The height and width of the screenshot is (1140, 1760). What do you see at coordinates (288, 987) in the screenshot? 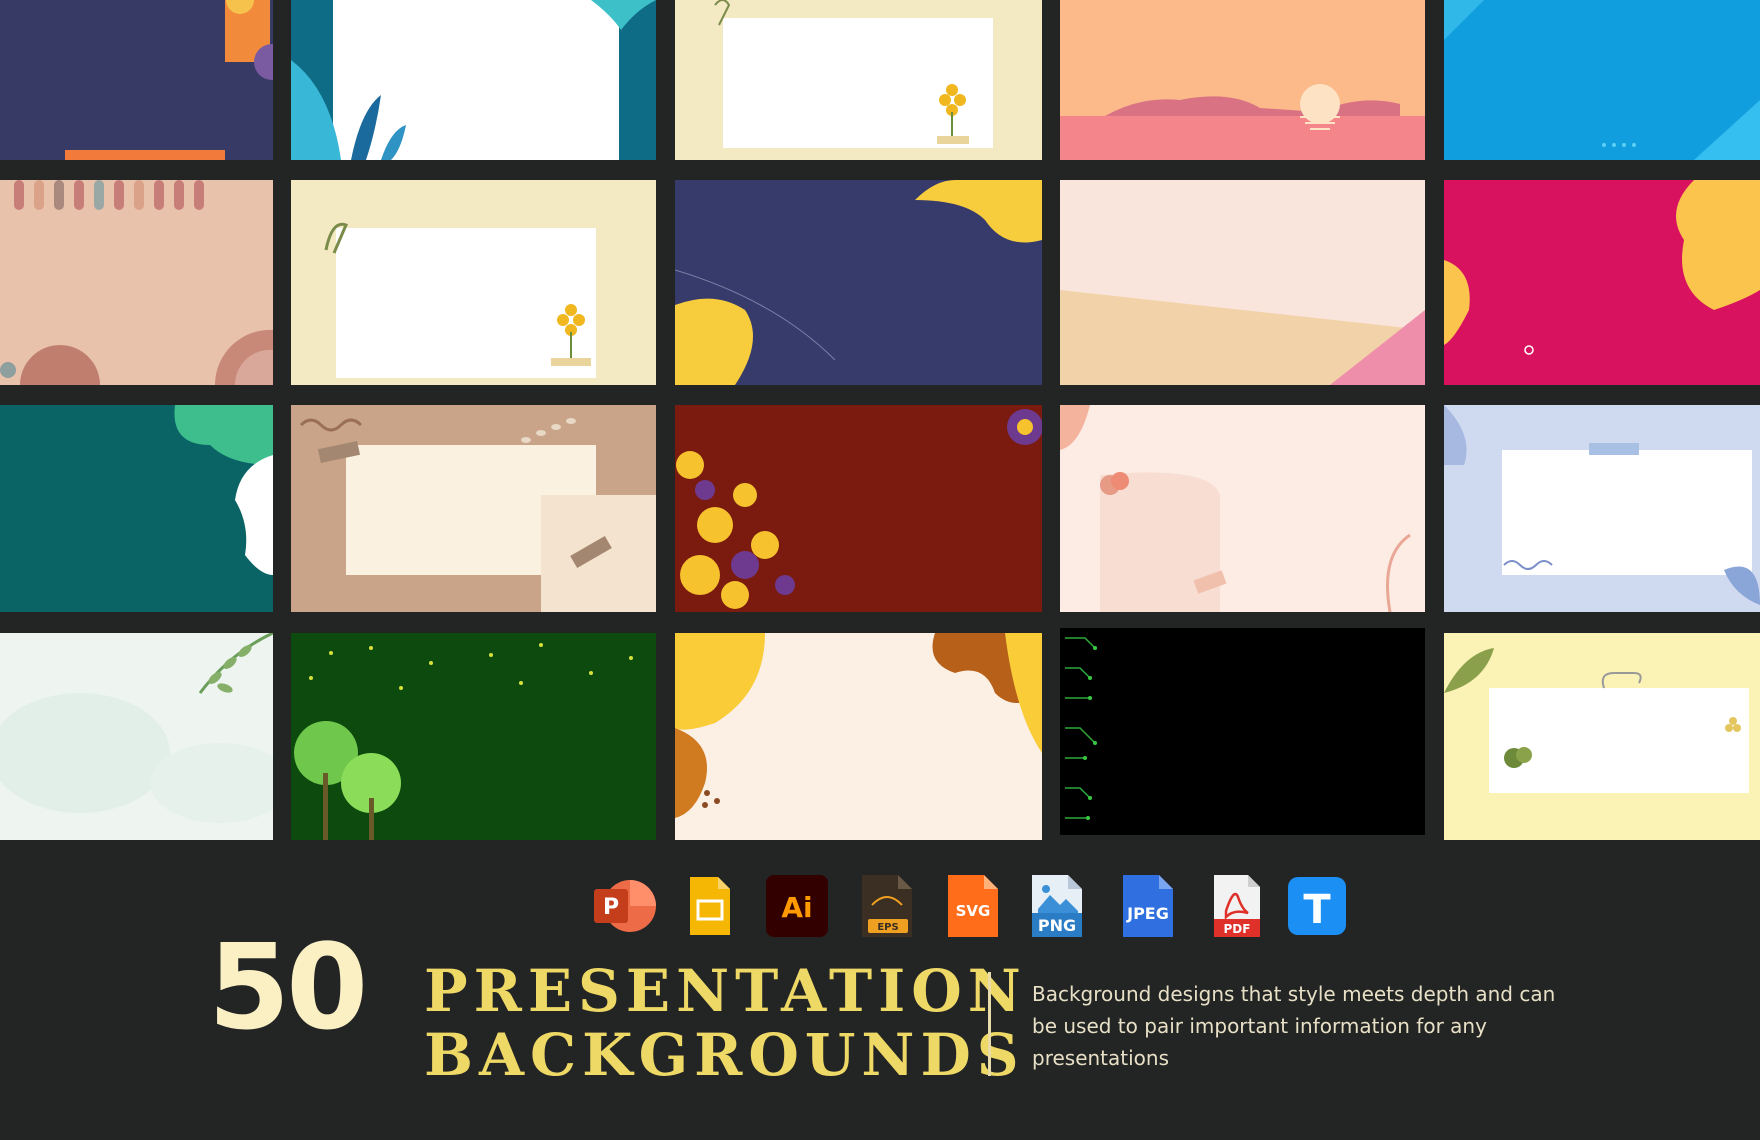
I see `background-count: 50` at bounding box center [288, 987].